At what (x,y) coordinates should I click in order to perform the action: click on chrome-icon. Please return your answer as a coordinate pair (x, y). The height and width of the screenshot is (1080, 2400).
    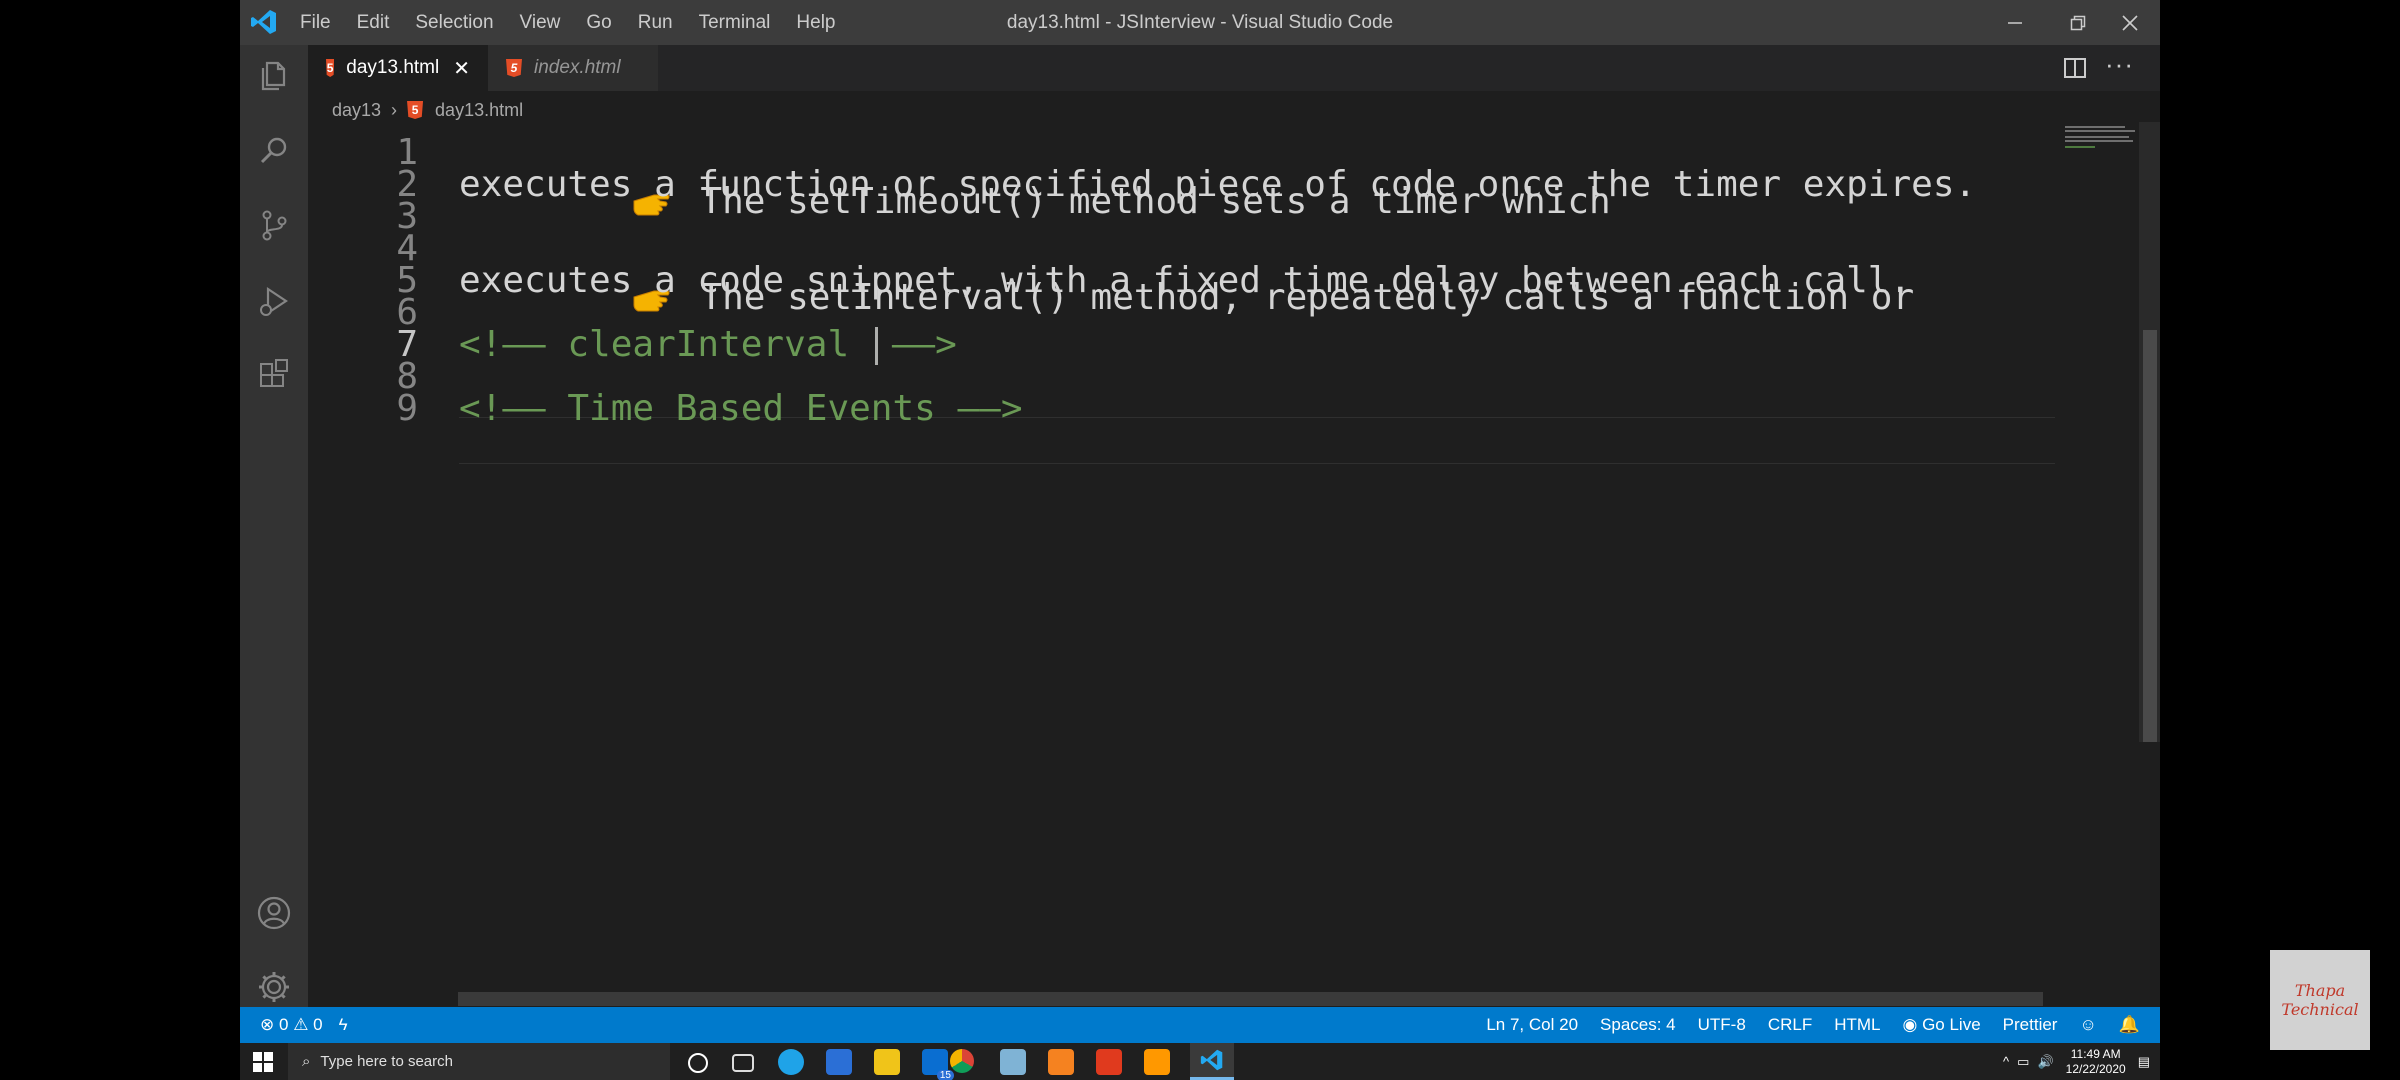
    Looking at the image, I should click on (962, 1061).